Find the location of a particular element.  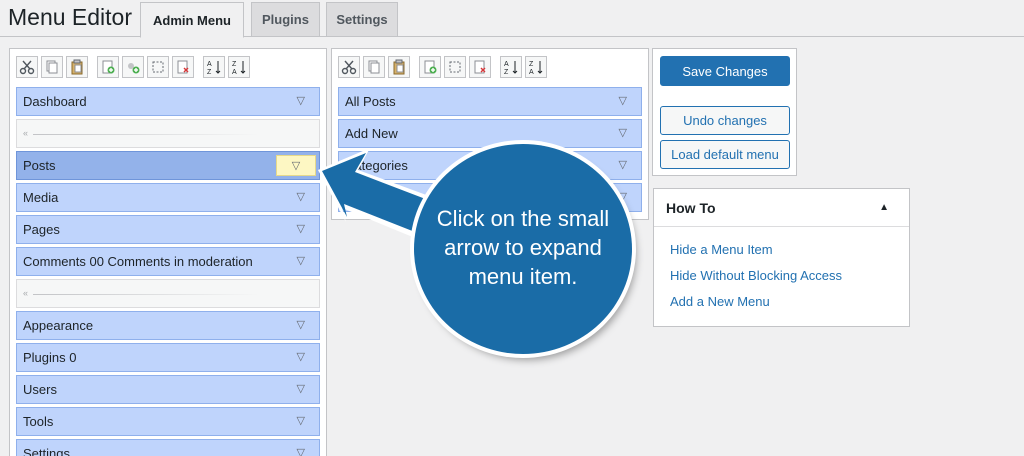

menu-item-pages: Pages ▽ is located at coordinates (168, 229).